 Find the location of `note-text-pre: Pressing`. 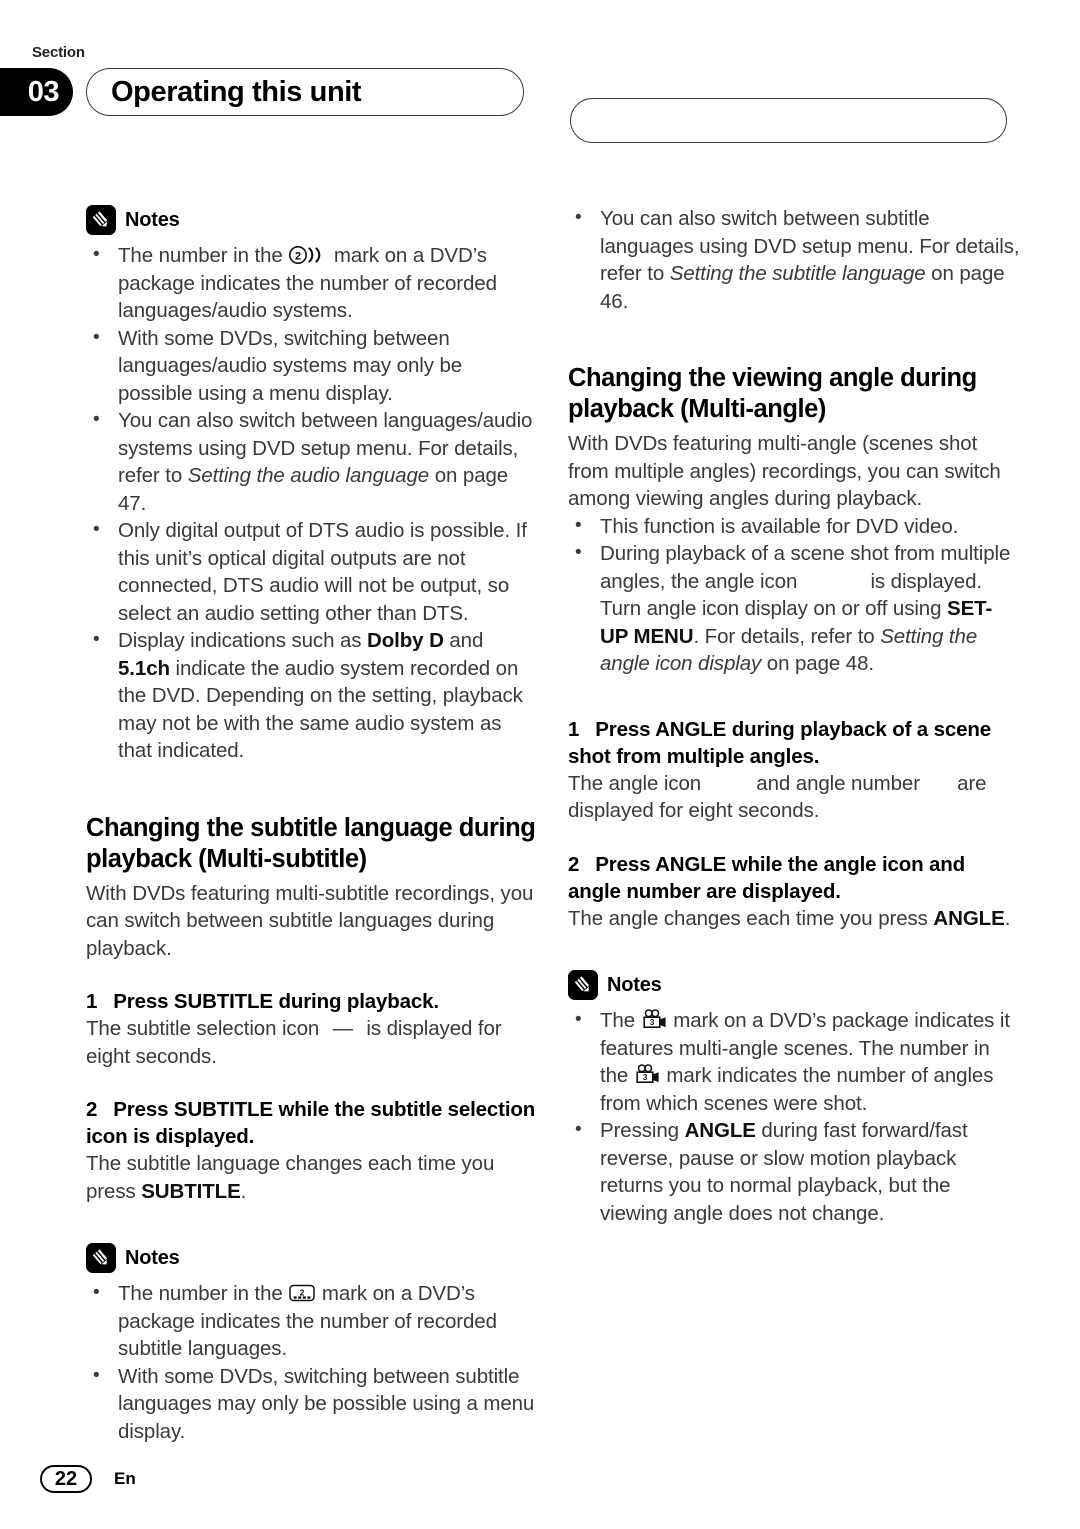

note-text-pre: Pressing is located at coordinates (642, 1130).